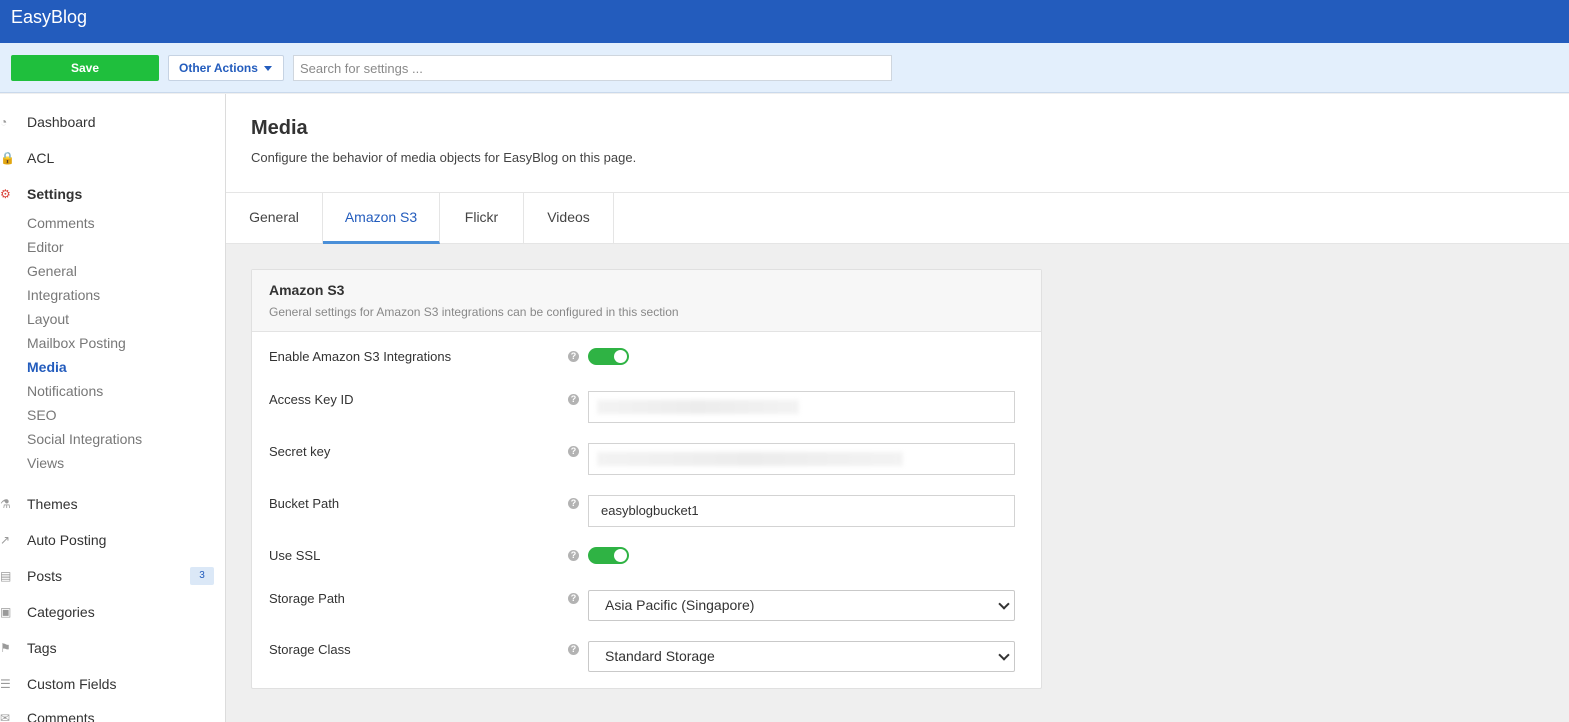 This screenshot has width=1569, height=722. Describe the element at coordinates (45, 576) in the screenshot. I see `sidebar-item-label: Posts` at that location.